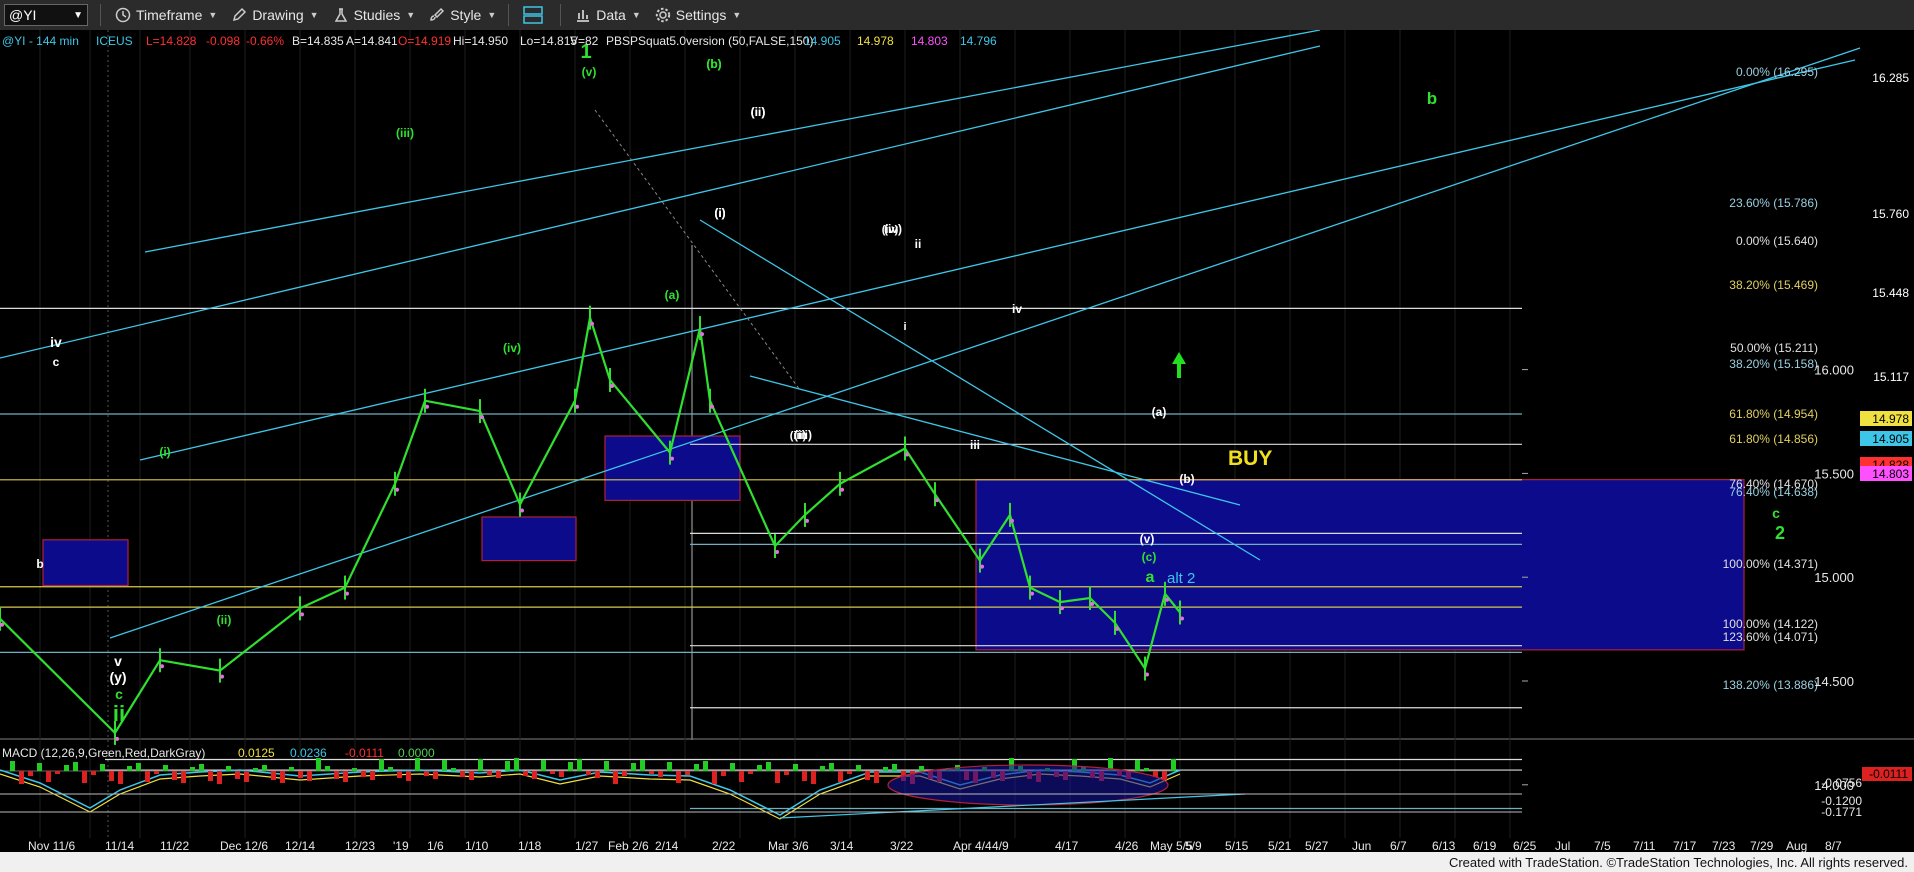  I want to click on macd-value: 0.0000, so click(416, 753).